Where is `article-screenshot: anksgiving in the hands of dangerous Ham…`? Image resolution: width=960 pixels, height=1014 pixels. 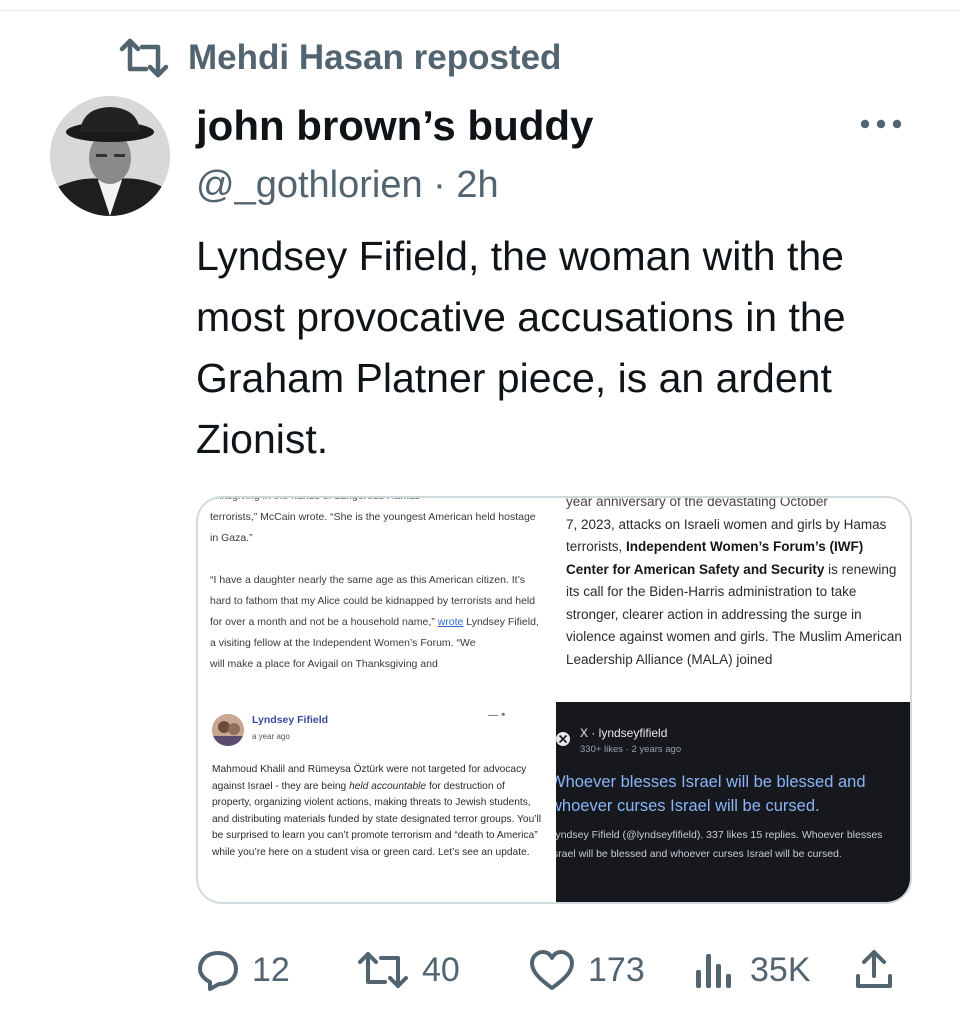
article-screenshot: anksgiving in the hands of dangerous Ham… is located at coordinates (373, 598).